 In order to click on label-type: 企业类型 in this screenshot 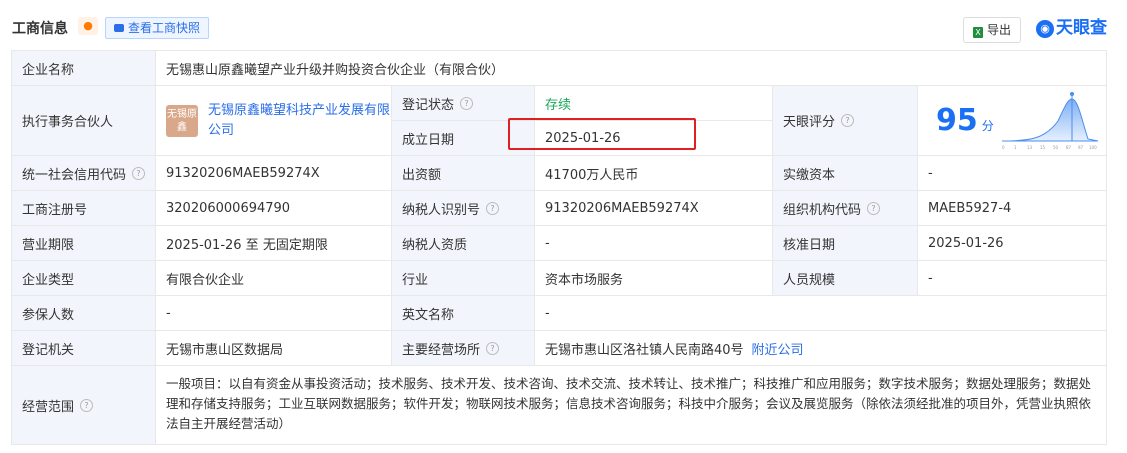, I will do `click(84, 278)`.